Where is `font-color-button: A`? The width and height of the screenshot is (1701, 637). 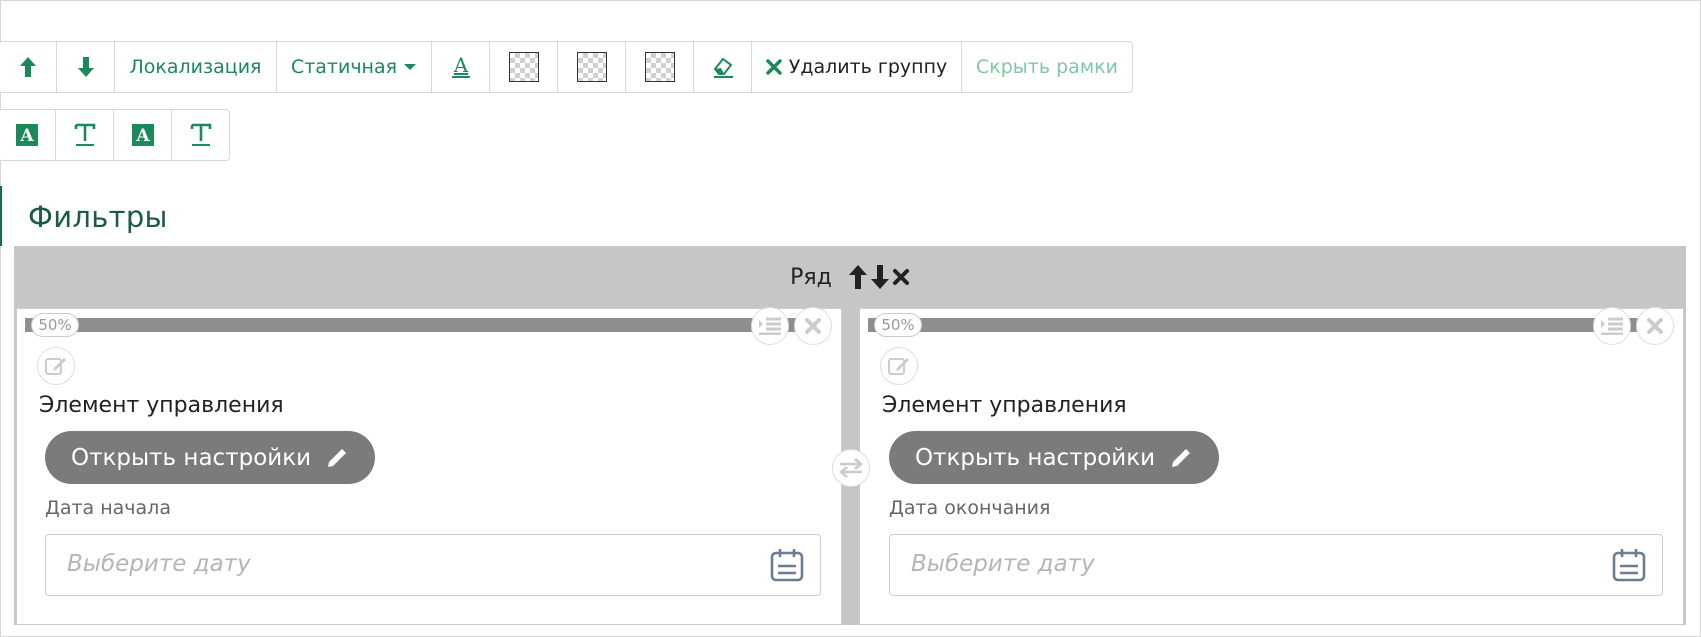 font-color-button: A is located at coordinates (461, 67).